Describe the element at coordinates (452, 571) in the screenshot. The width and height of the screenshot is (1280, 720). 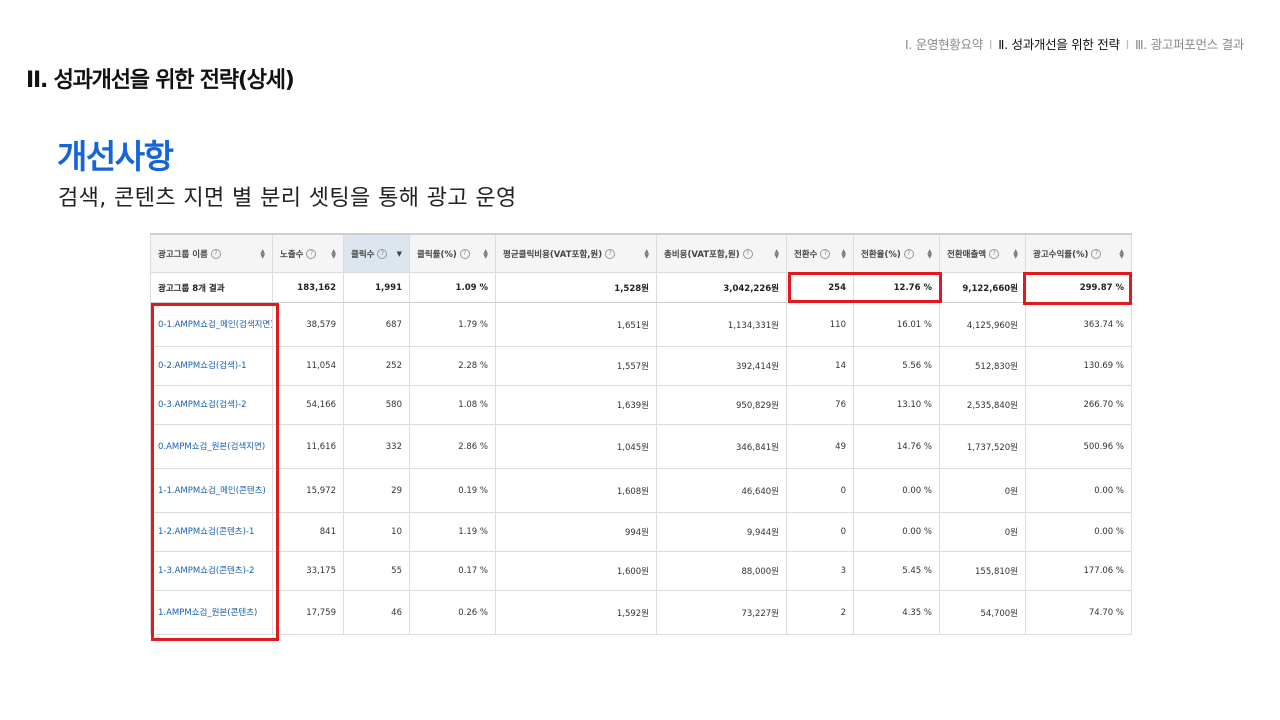
I see `table-cell: 0.17 %` at that location.